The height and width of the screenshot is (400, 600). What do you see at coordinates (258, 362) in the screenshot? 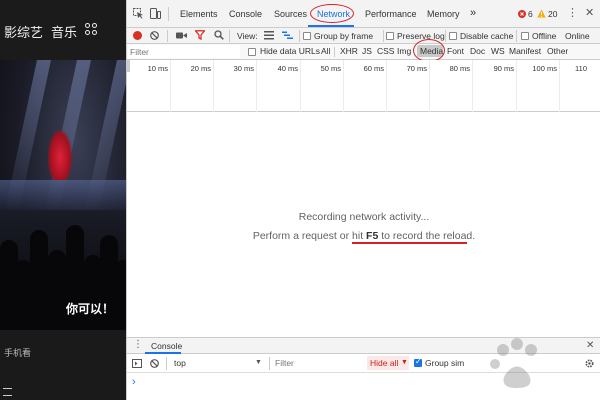
I see `context-dropdown-chevron-icon: ▼` at bounding box center [258, 362].